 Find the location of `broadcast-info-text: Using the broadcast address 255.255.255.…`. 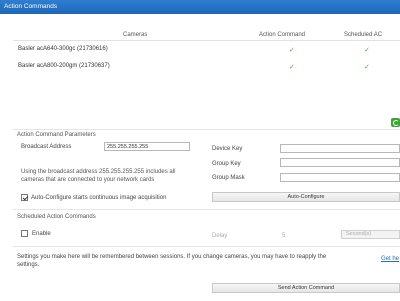

broadcast-info-text: Using the broadcast address 255.255.255.… is located at coordinates (98, 176).